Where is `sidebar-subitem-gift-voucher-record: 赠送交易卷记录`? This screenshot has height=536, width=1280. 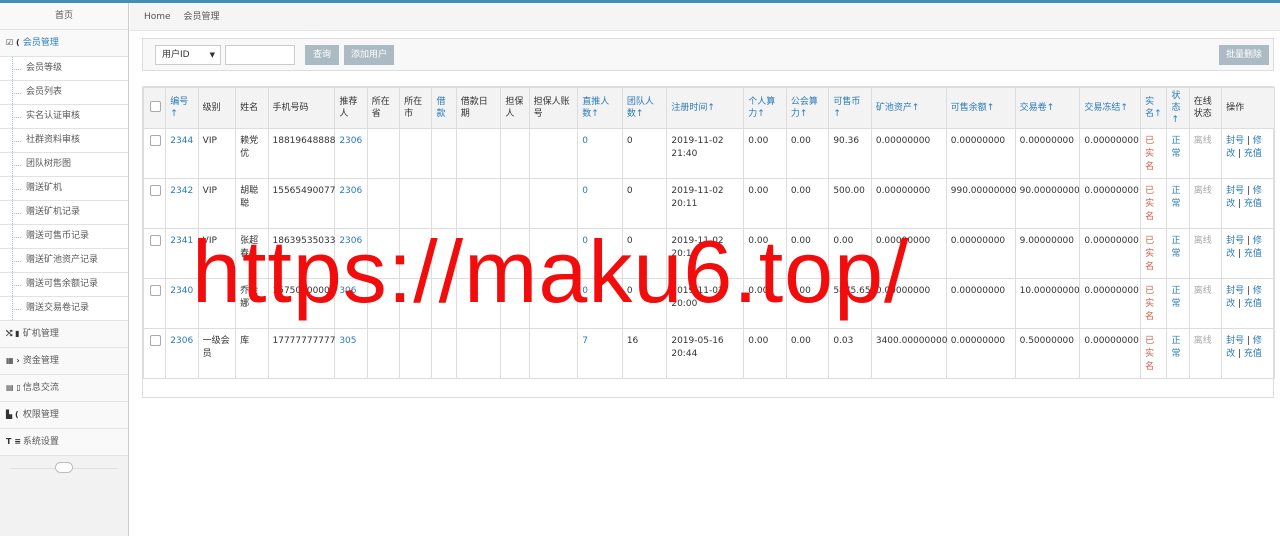
sidebar-subitem-gift-voucher-record: 赠送交易卷记录 is located at coordinates (64, 309).